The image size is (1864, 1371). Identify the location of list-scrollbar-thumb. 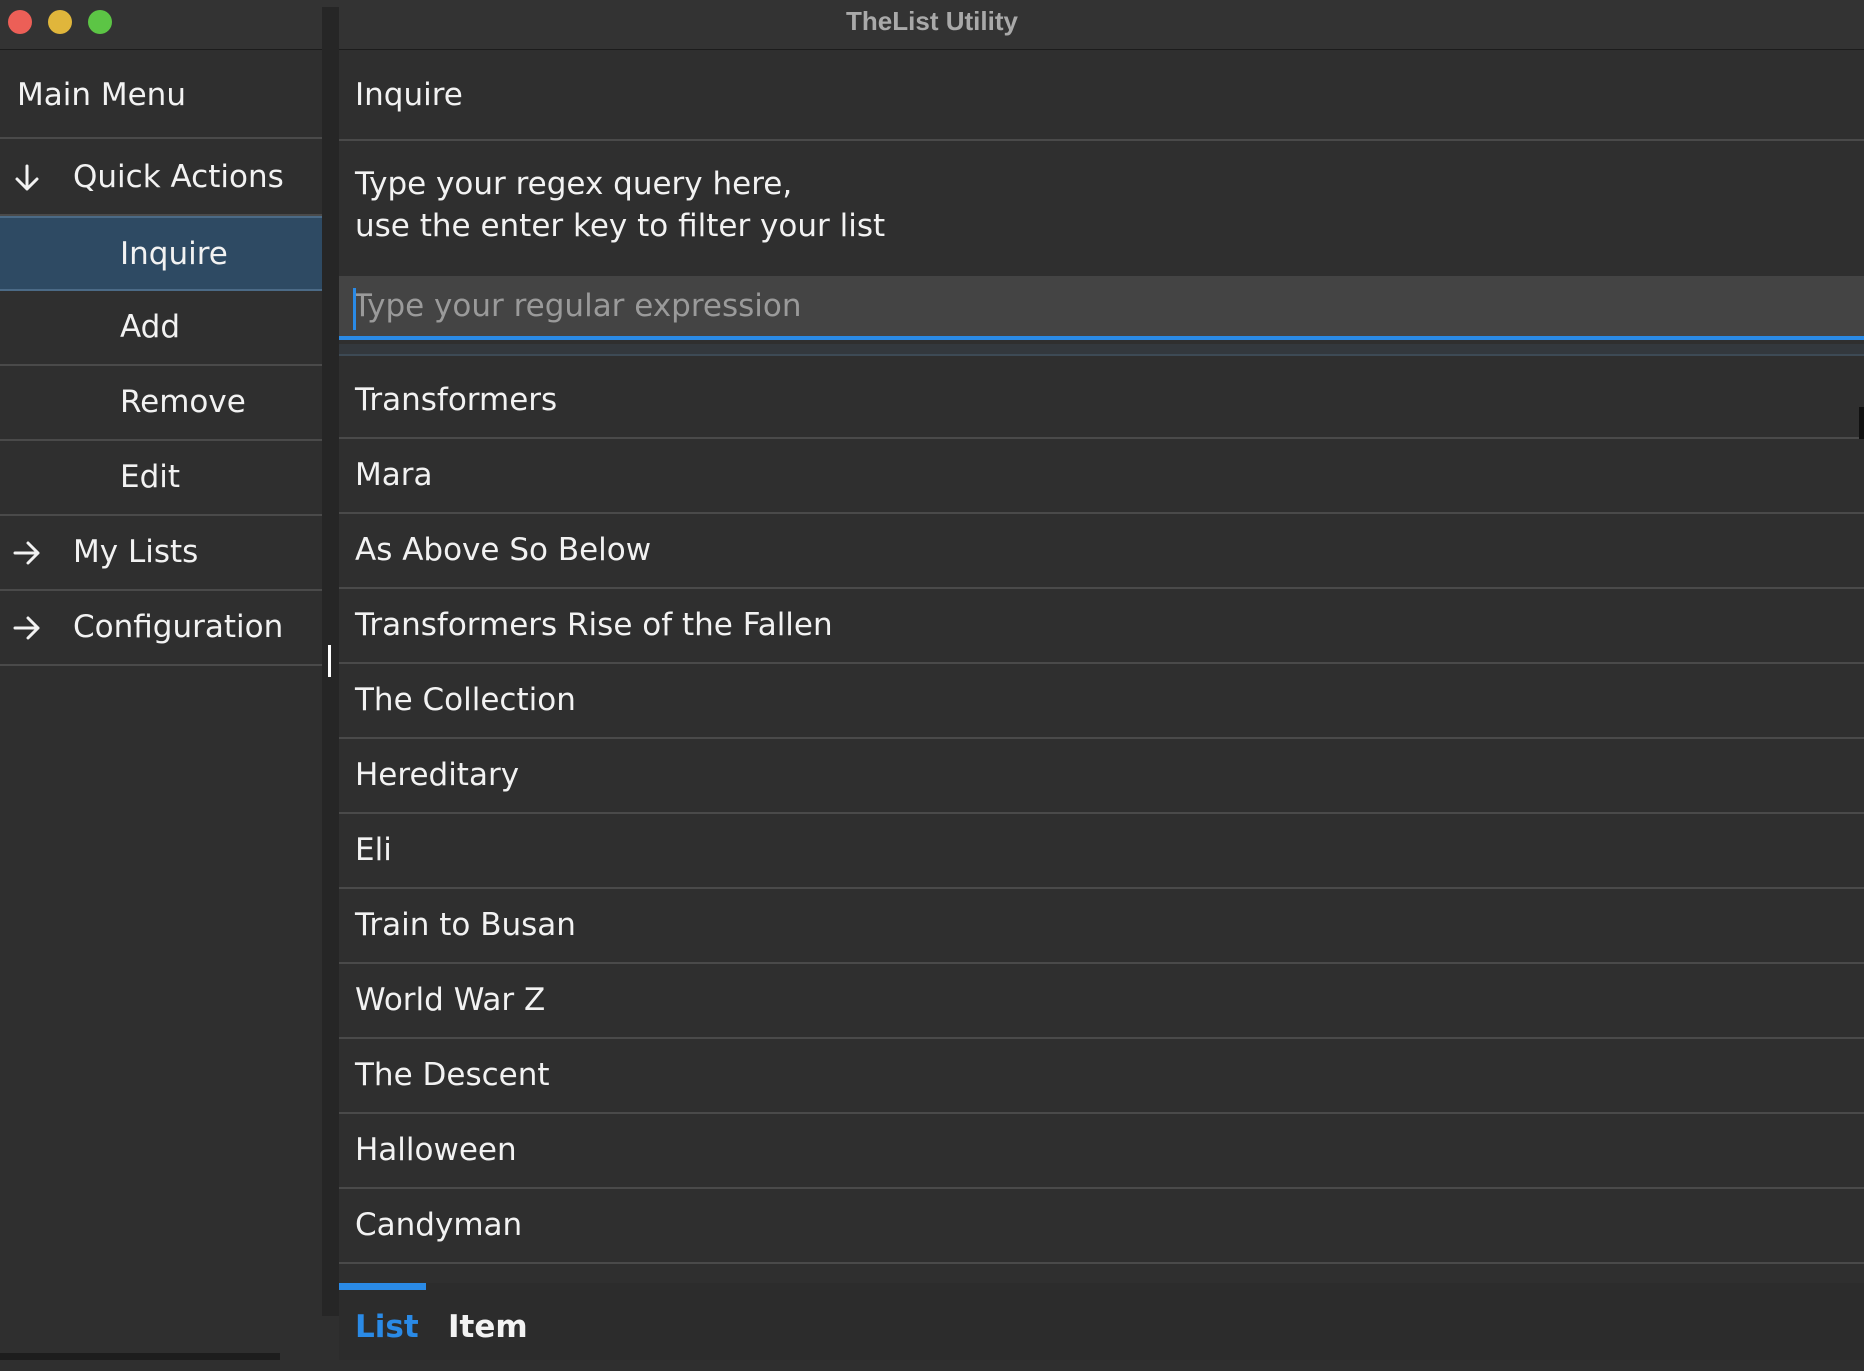
(1861, 423).